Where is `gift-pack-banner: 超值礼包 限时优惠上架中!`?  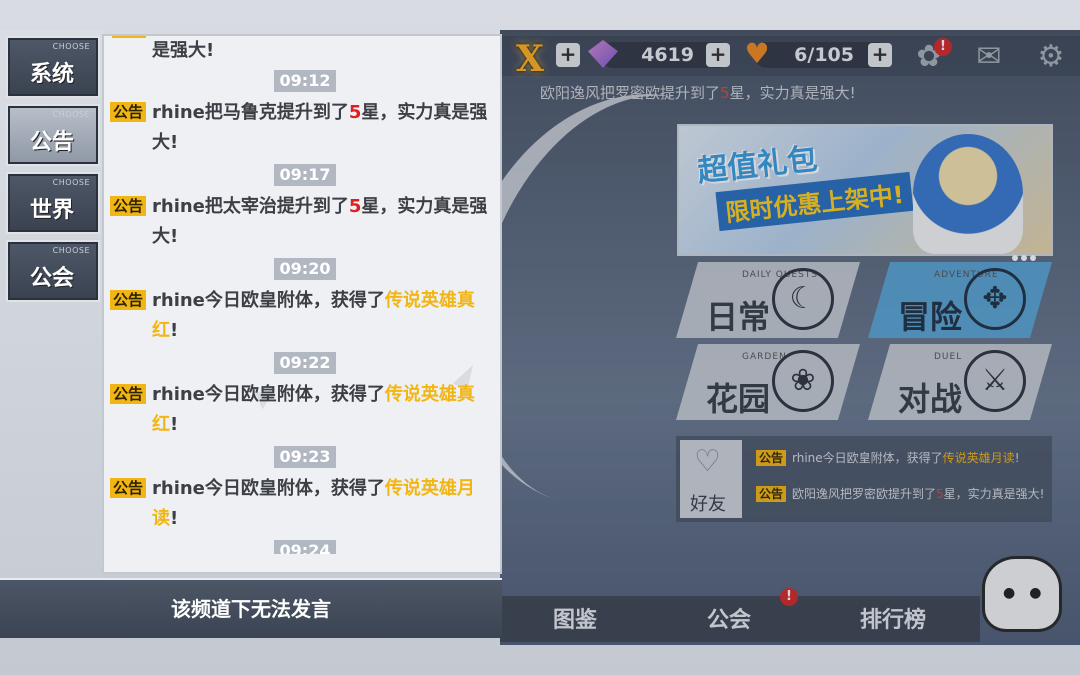 gift-pack-banner: 超值礼包 限时优惠上架中! is located at coordinates (865, 190).